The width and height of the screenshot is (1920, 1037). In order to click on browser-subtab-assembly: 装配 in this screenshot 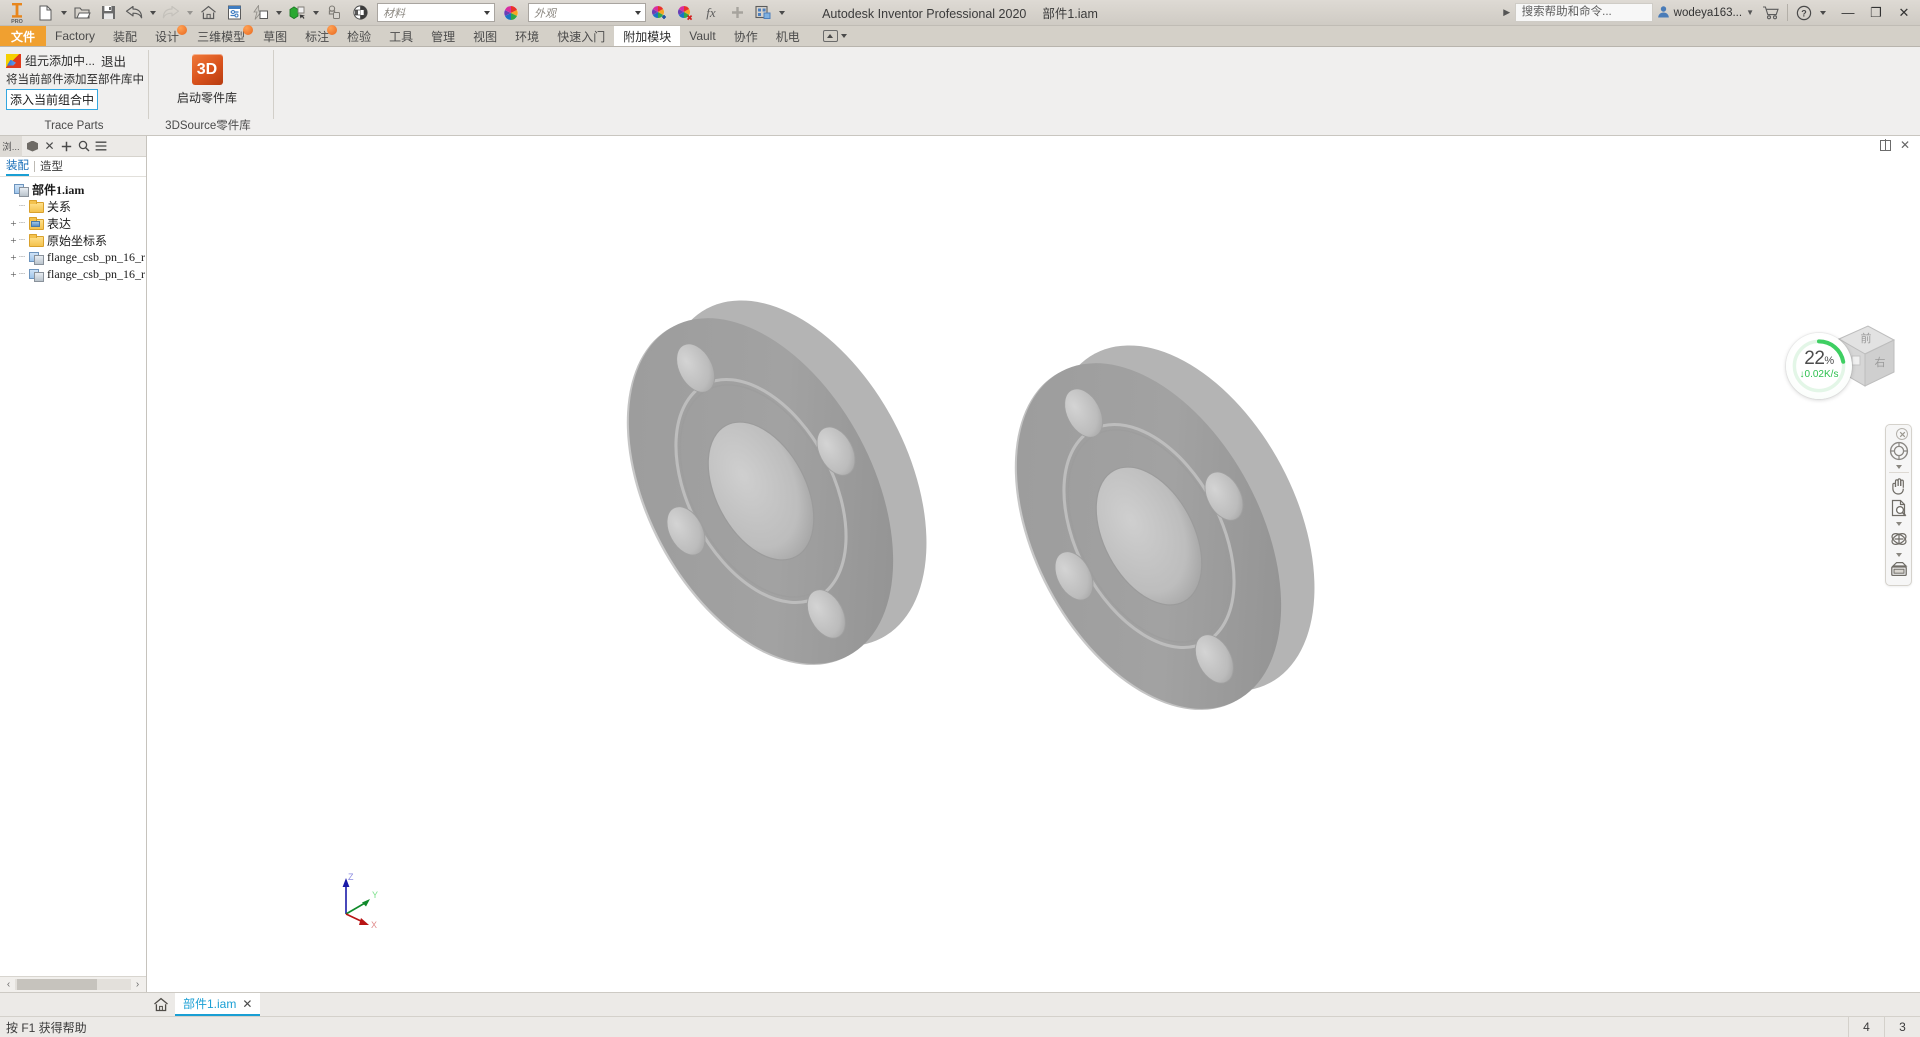, I will do `click(17, 166)`.